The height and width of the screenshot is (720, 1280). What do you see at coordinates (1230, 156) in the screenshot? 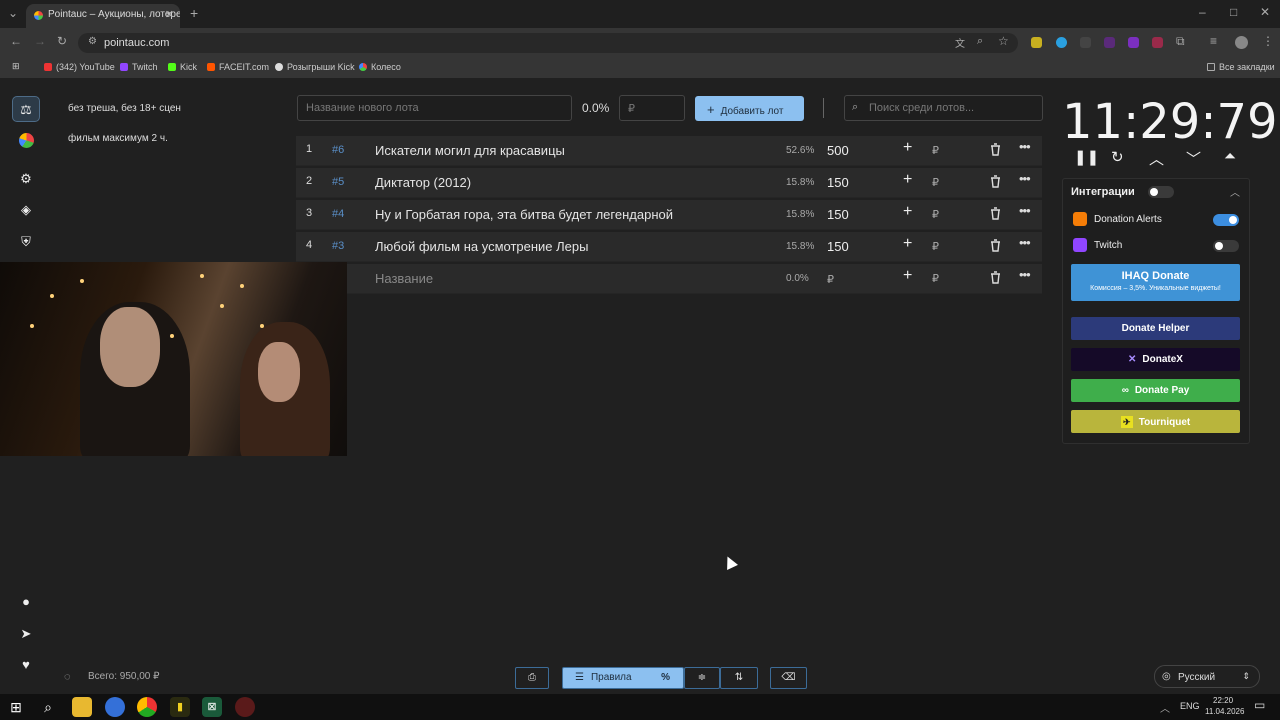
I see `double-increase-icon: ⏶` at bounding box center [1230, 156].